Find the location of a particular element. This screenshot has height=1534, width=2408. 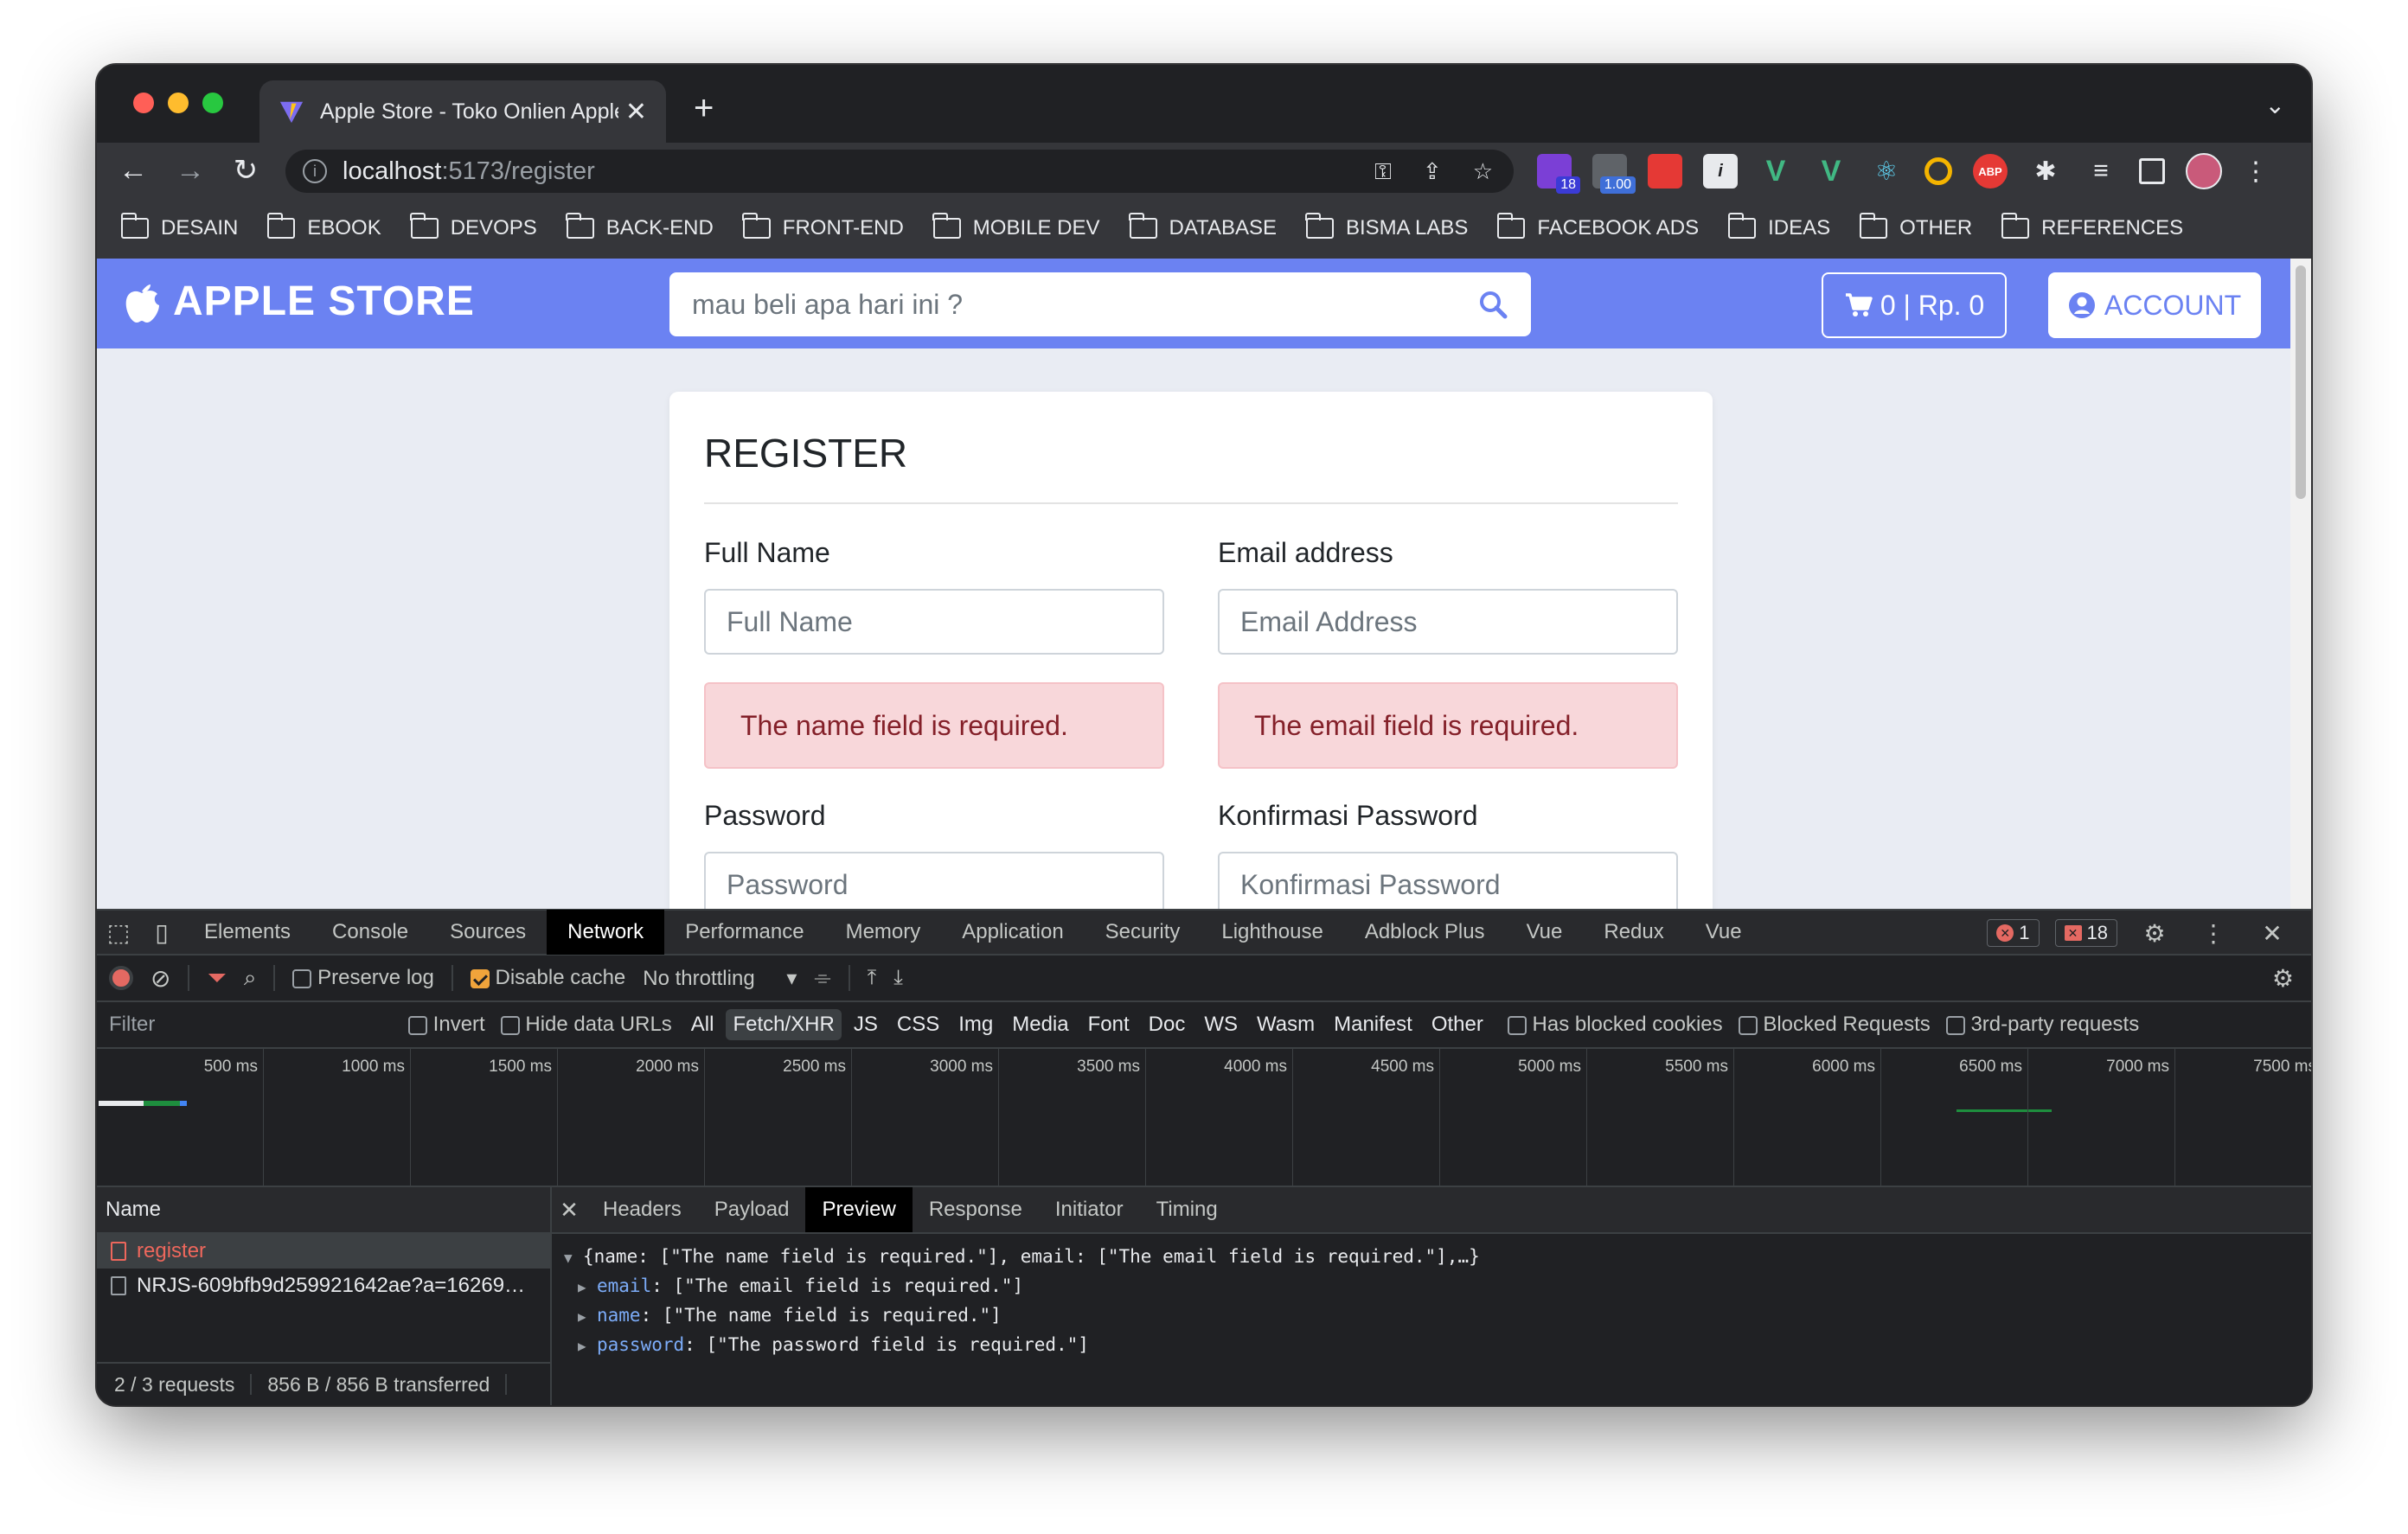

tab-elements: Elements is located at coordinates (247, 932).